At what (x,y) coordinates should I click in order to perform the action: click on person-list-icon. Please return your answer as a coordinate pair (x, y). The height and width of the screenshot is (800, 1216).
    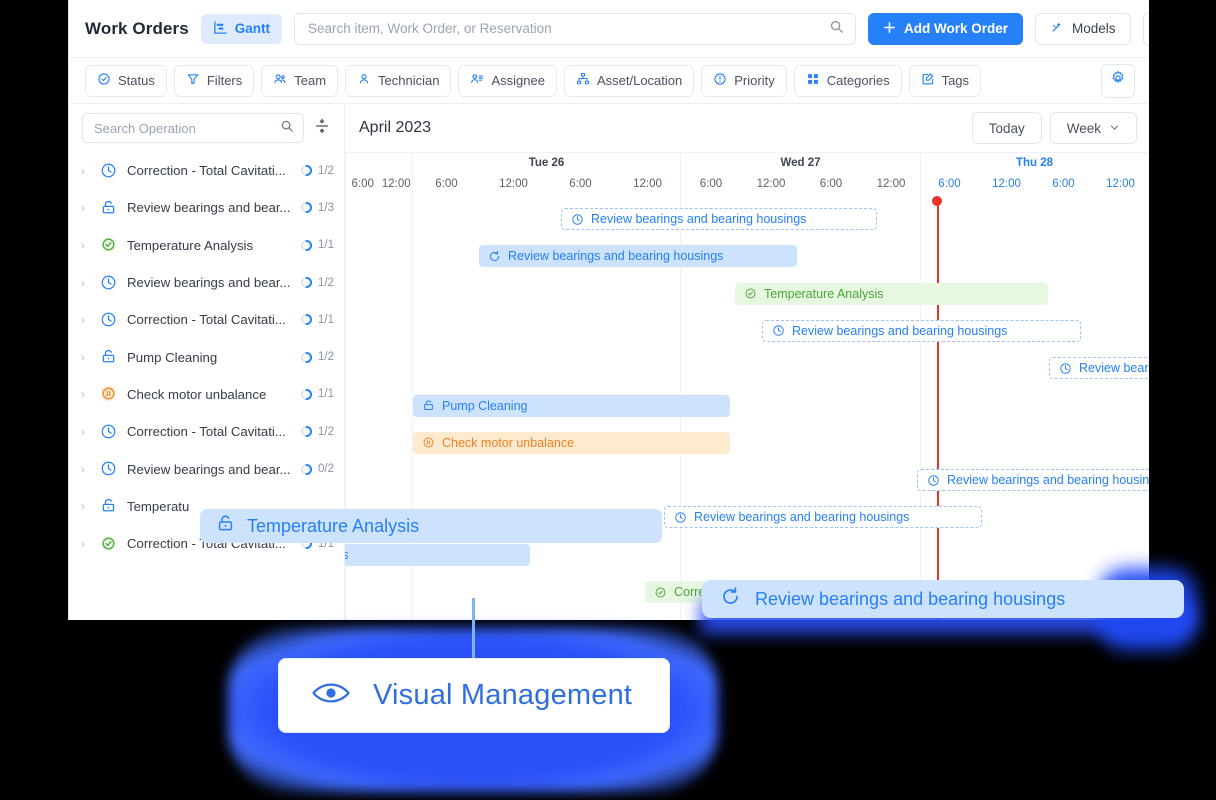
    Looking at the image, I should click on (477, 80).